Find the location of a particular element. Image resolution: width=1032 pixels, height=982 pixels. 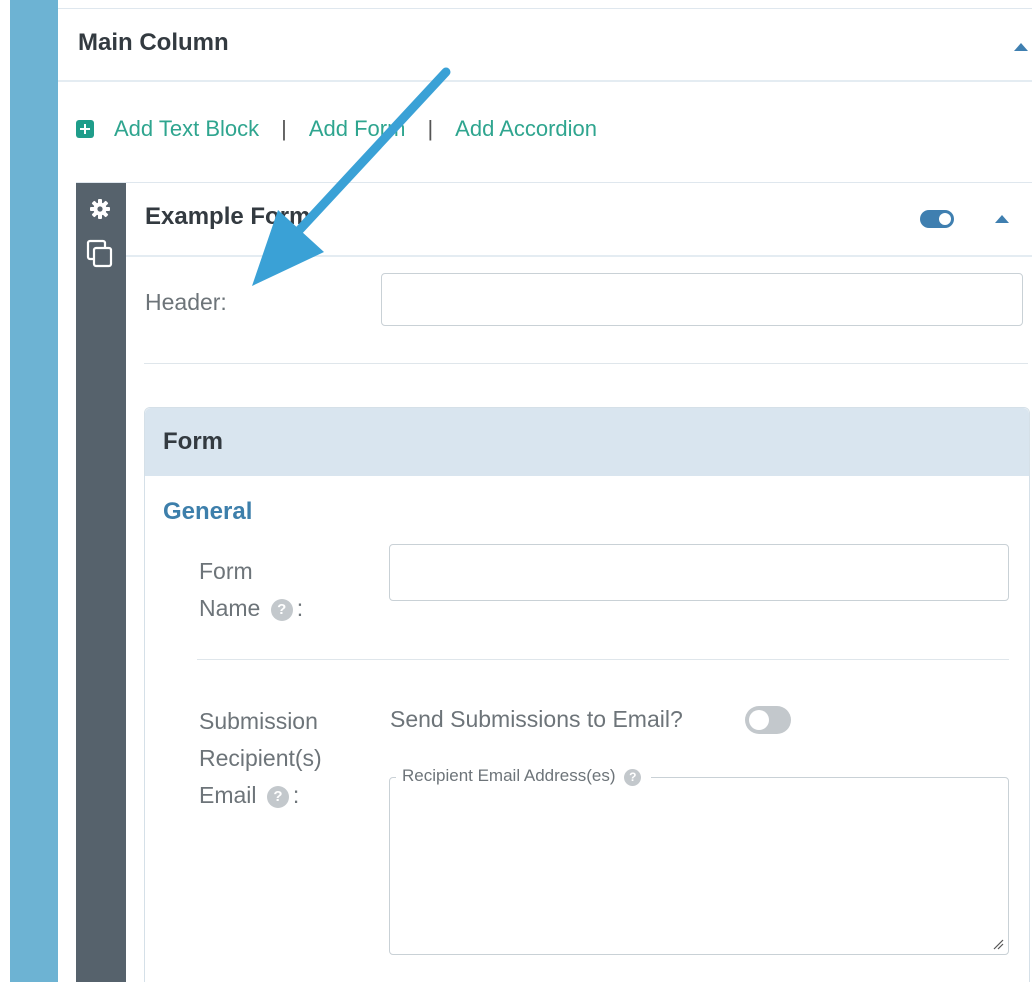

gear-icon is located at coordinates (100, 209).